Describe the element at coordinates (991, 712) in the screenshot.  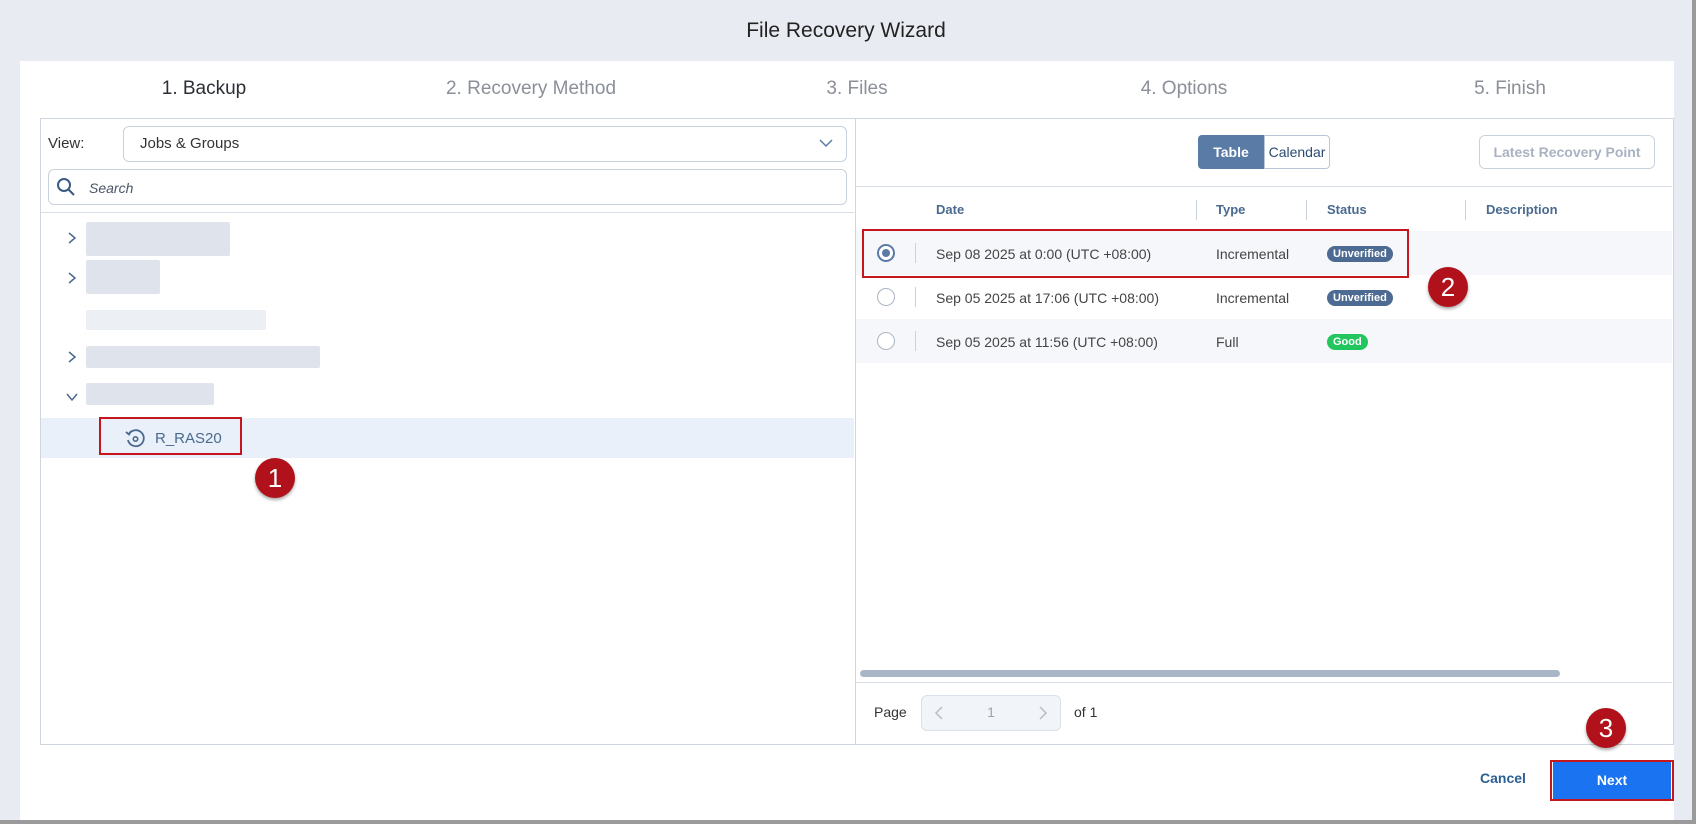
I see `pager-current-page: 1` at that location.